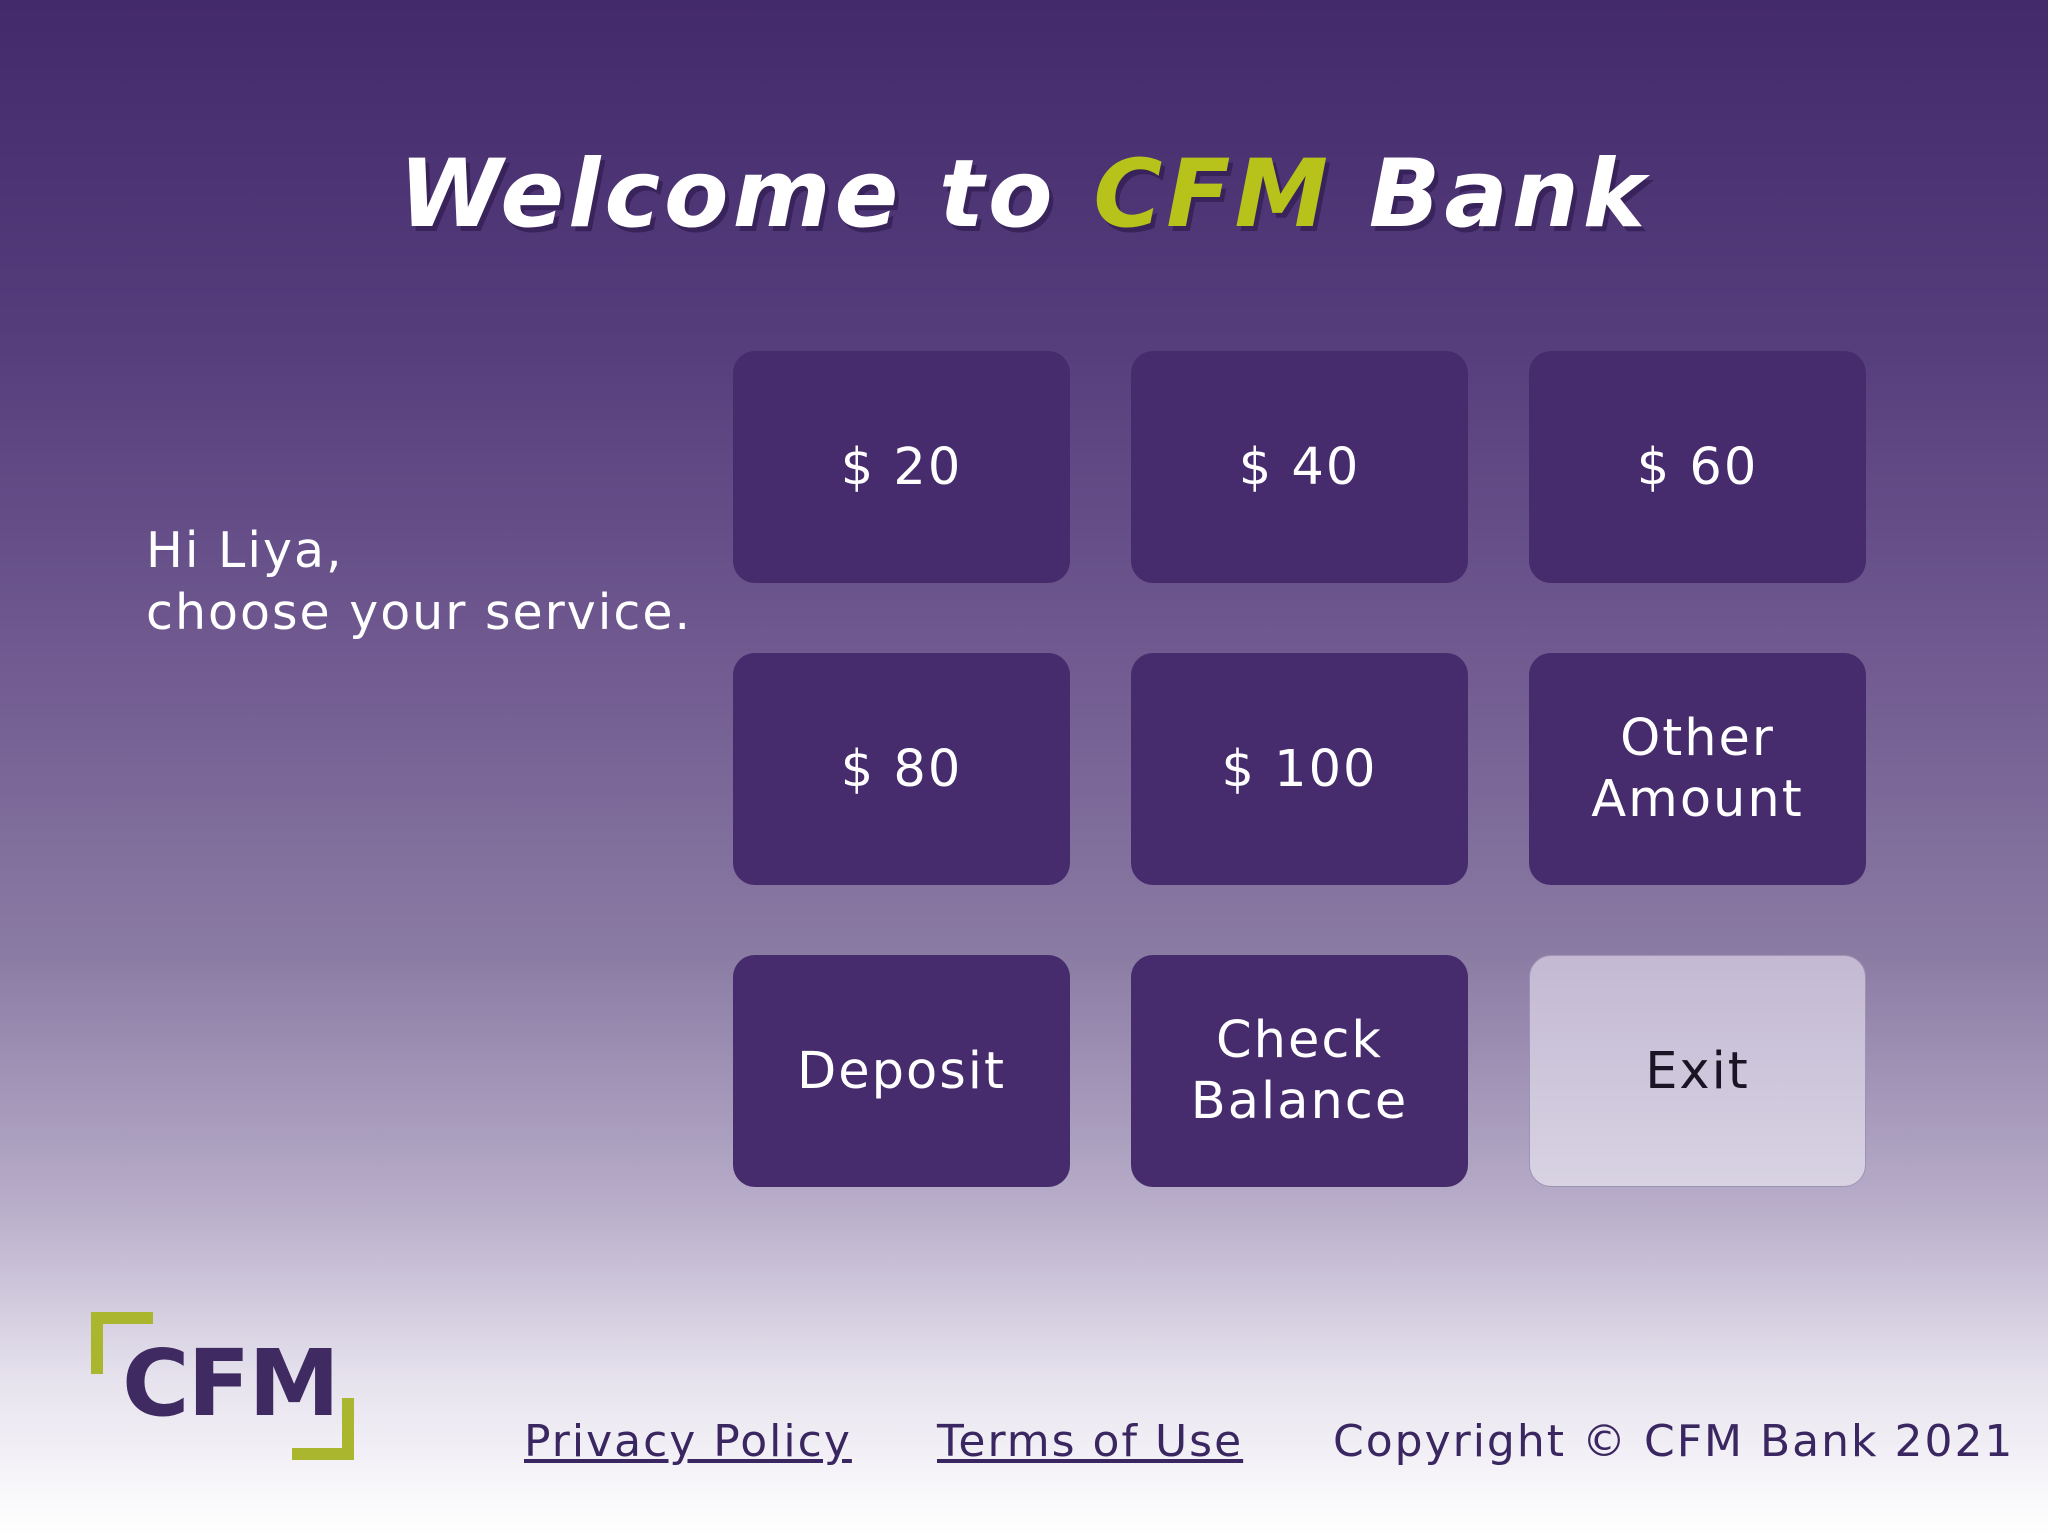 This screenshot has height=1536, width=2048. I want to click on copyright-text: Copyright © CFM Bank 2021, so click(1674, 1441).